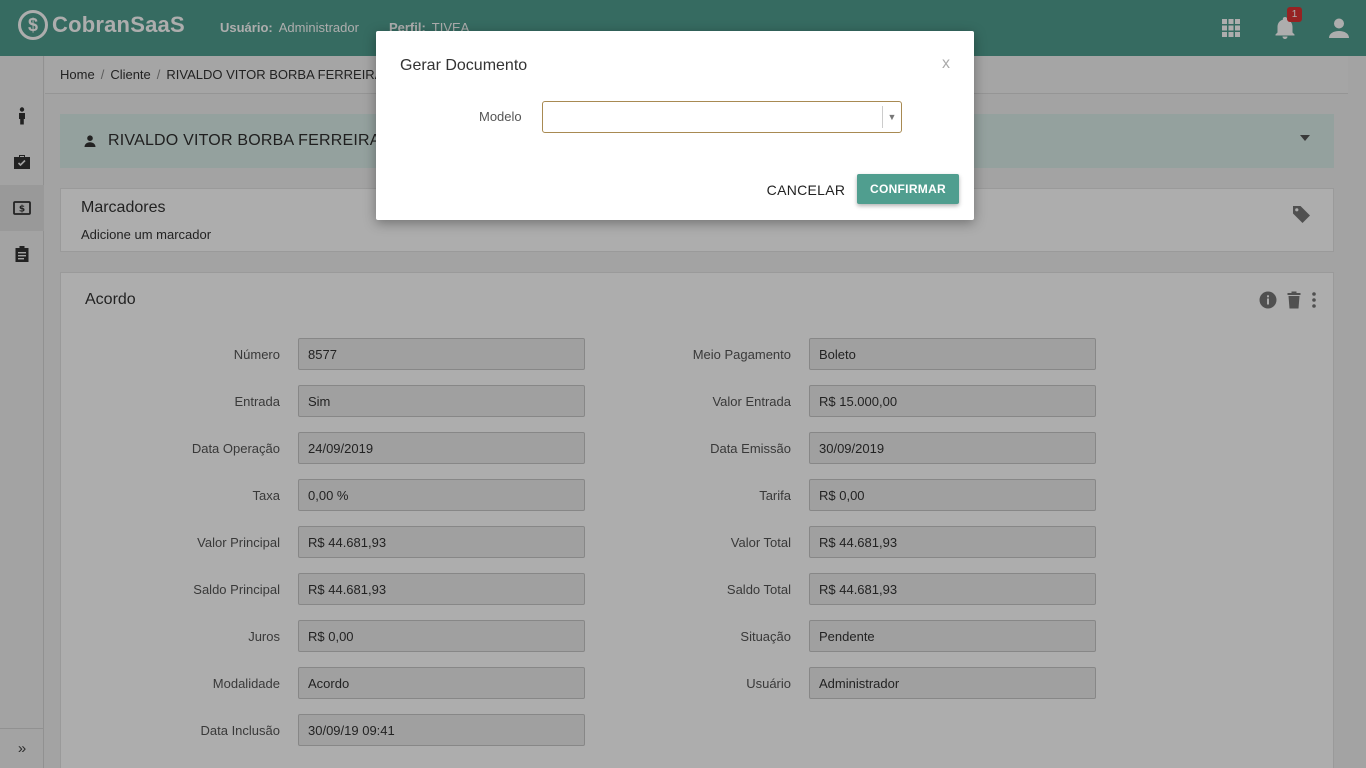 Image resolution: width=1366 pixels, height=768 pixels. I want to click on confirm-button: CONFIRMAR, so click(908, 189).